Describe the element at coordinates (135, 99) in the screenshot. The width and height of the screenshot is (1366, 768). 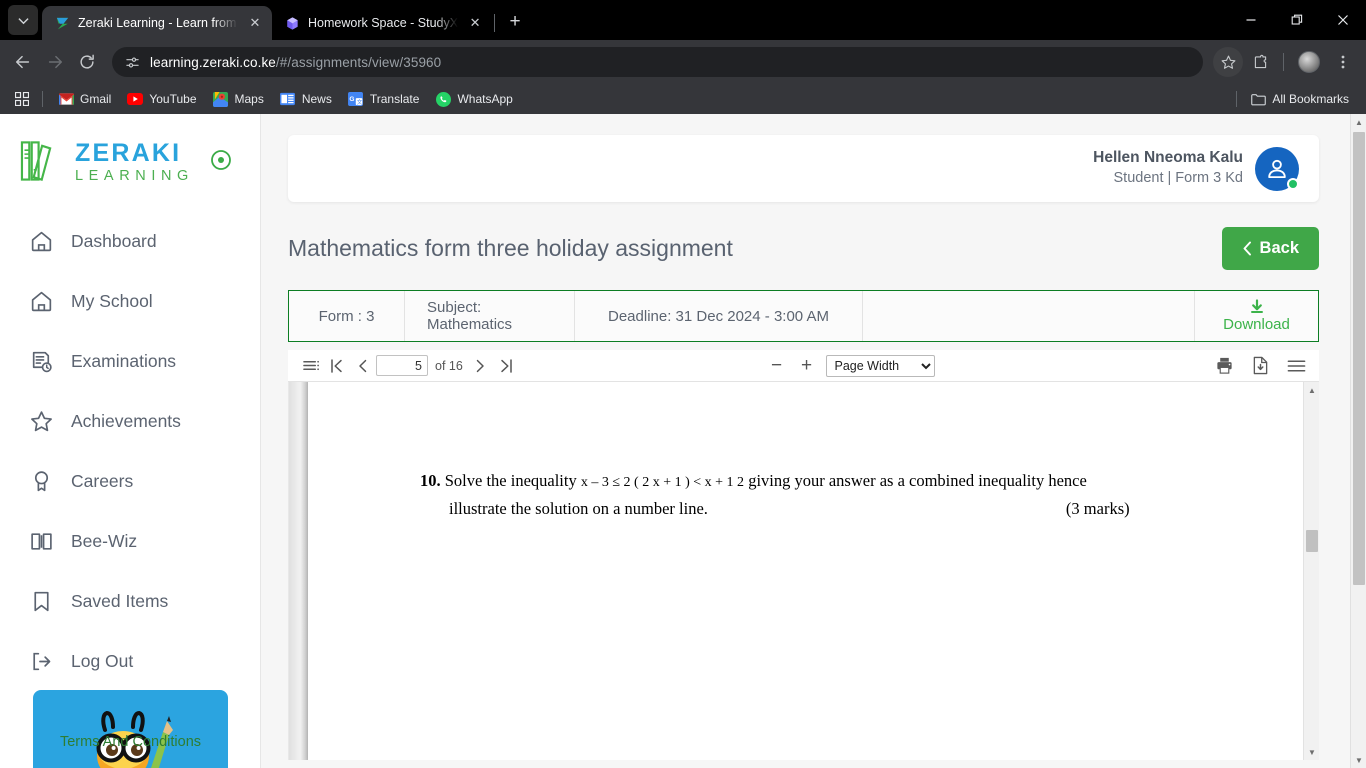
I see `youtube-icon` at that location.